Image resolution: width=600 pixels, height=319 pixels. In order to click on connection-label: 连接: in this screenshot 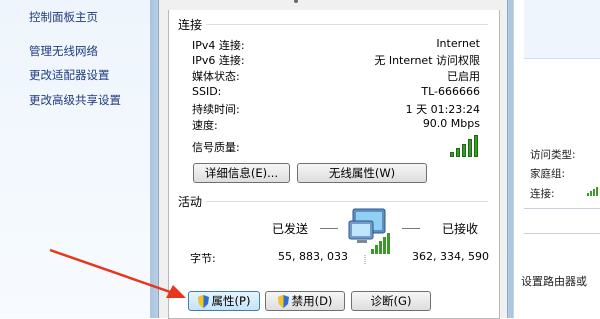, I will do `click(542, 194)`.